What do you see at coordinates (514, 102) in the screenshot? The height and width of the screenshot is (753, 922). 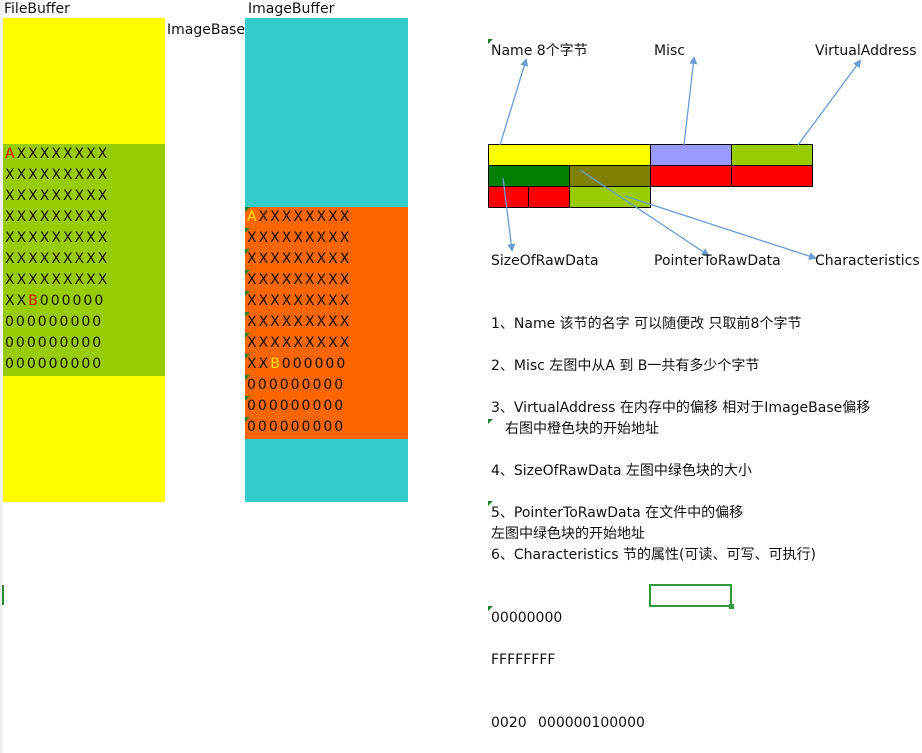 I see `arrow-name` at bounding box center [514, 102].